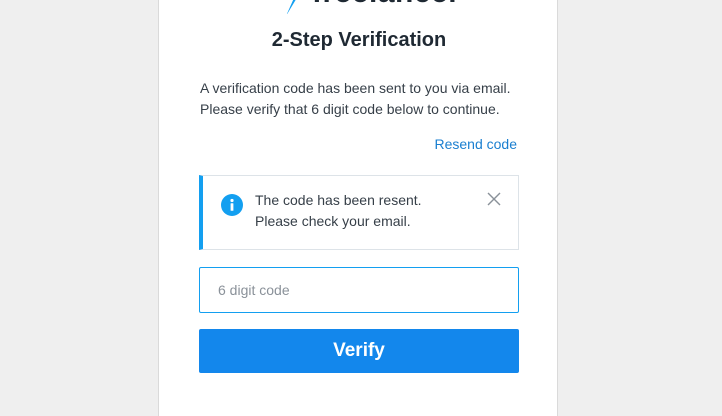  Describe the element at coordinates (359, 351) in the screenshot. I see `verify-button: Verify` at that location.